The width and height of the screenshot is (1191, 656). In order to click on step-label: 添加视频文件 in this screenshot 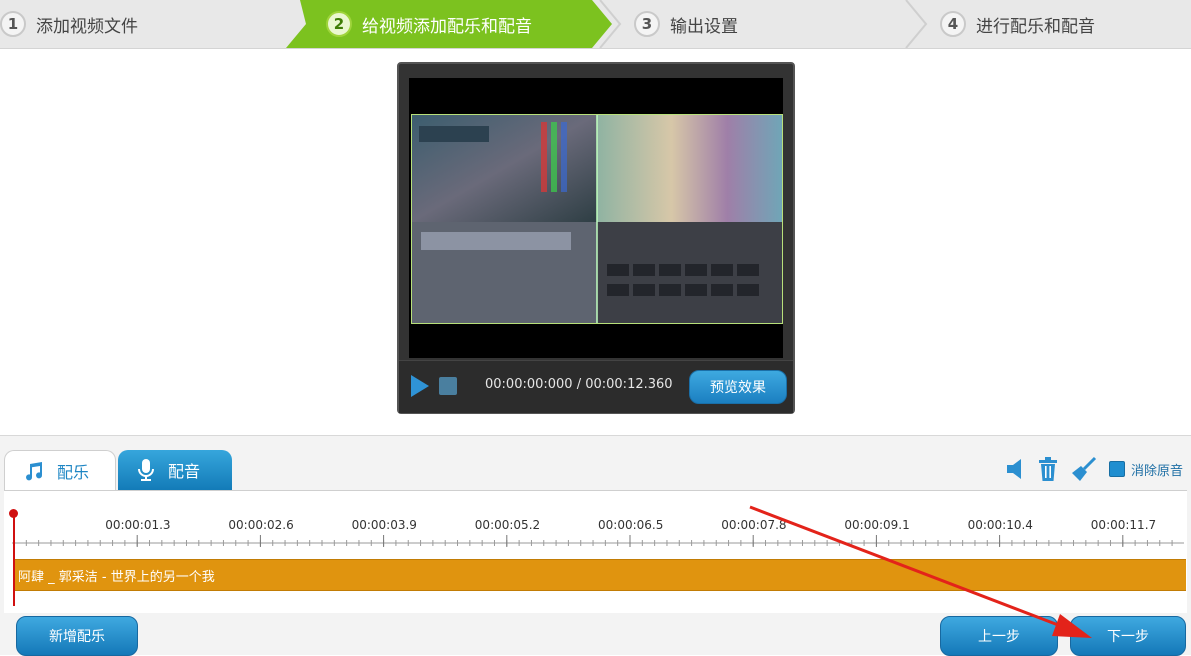, I will do `click(87, 26)`.